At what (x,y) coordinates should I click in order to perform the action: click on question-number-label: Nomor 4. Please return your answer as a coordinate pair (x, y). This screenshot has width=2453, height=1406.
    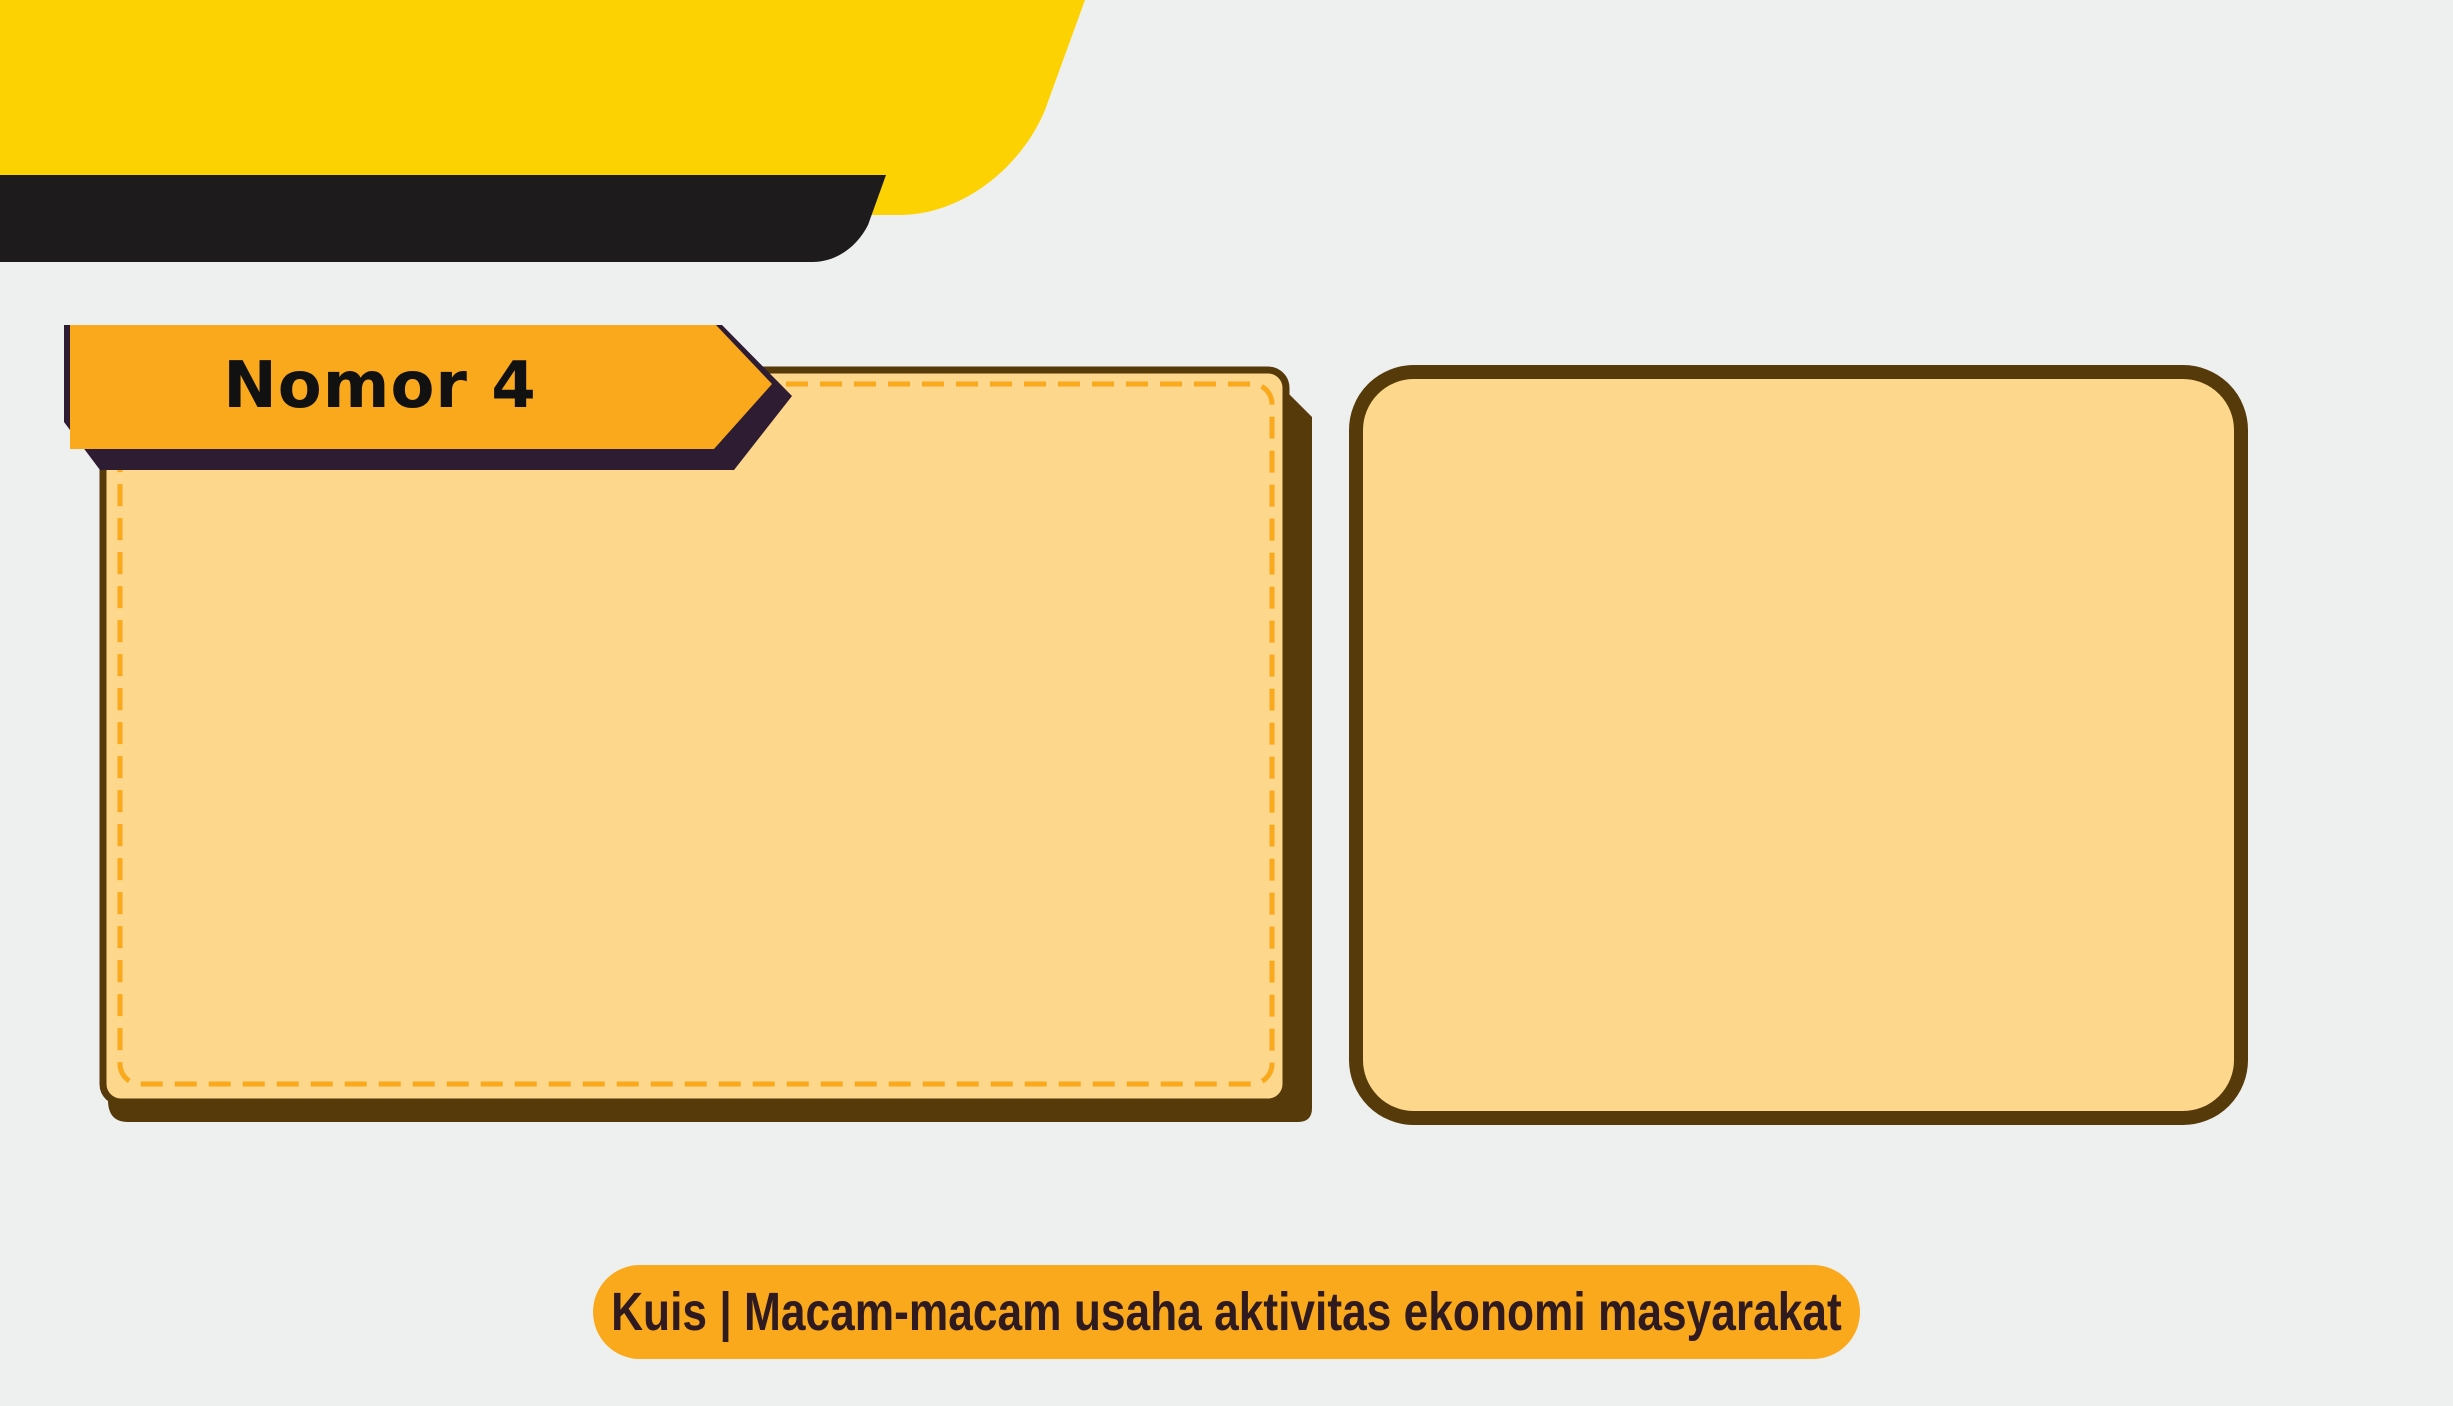
    Looking at the image, I should click on (380, 386).